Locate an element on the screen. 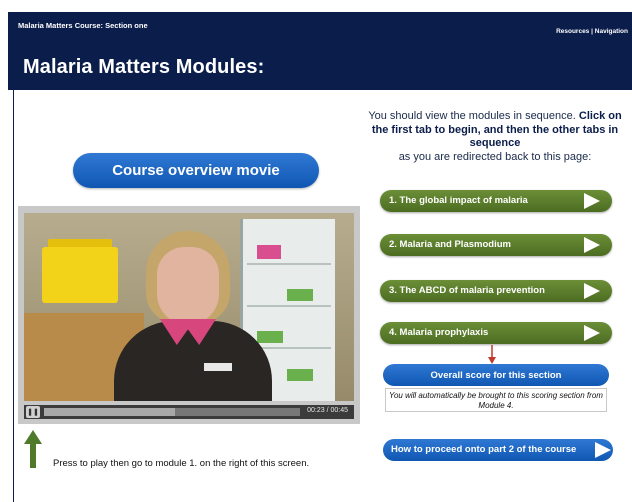 The height and width of the screenshot is (502, 632). module-4-label: 4. Malaria prophylaxis is located at coordinates (439, 332).